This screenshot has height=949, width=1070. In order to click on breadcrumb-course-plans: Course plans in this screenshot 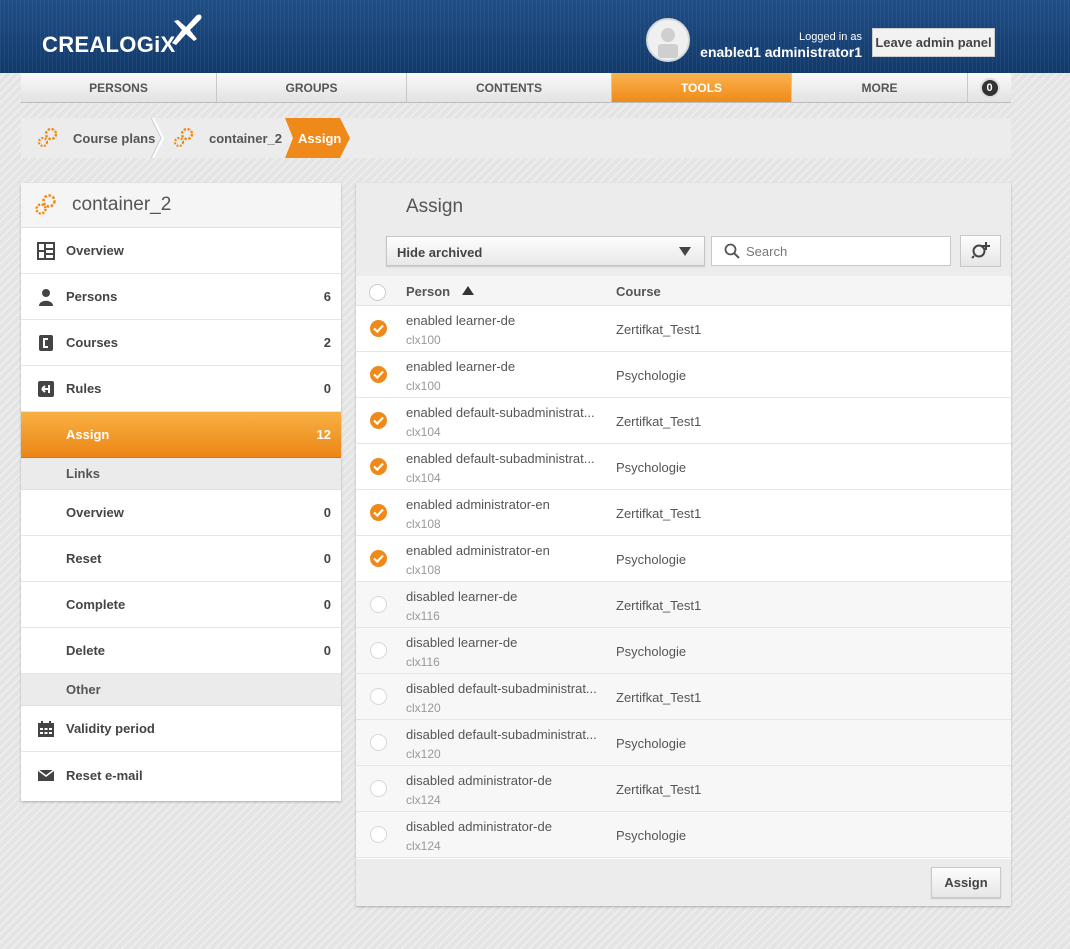, I will do `click(114, 138)`.